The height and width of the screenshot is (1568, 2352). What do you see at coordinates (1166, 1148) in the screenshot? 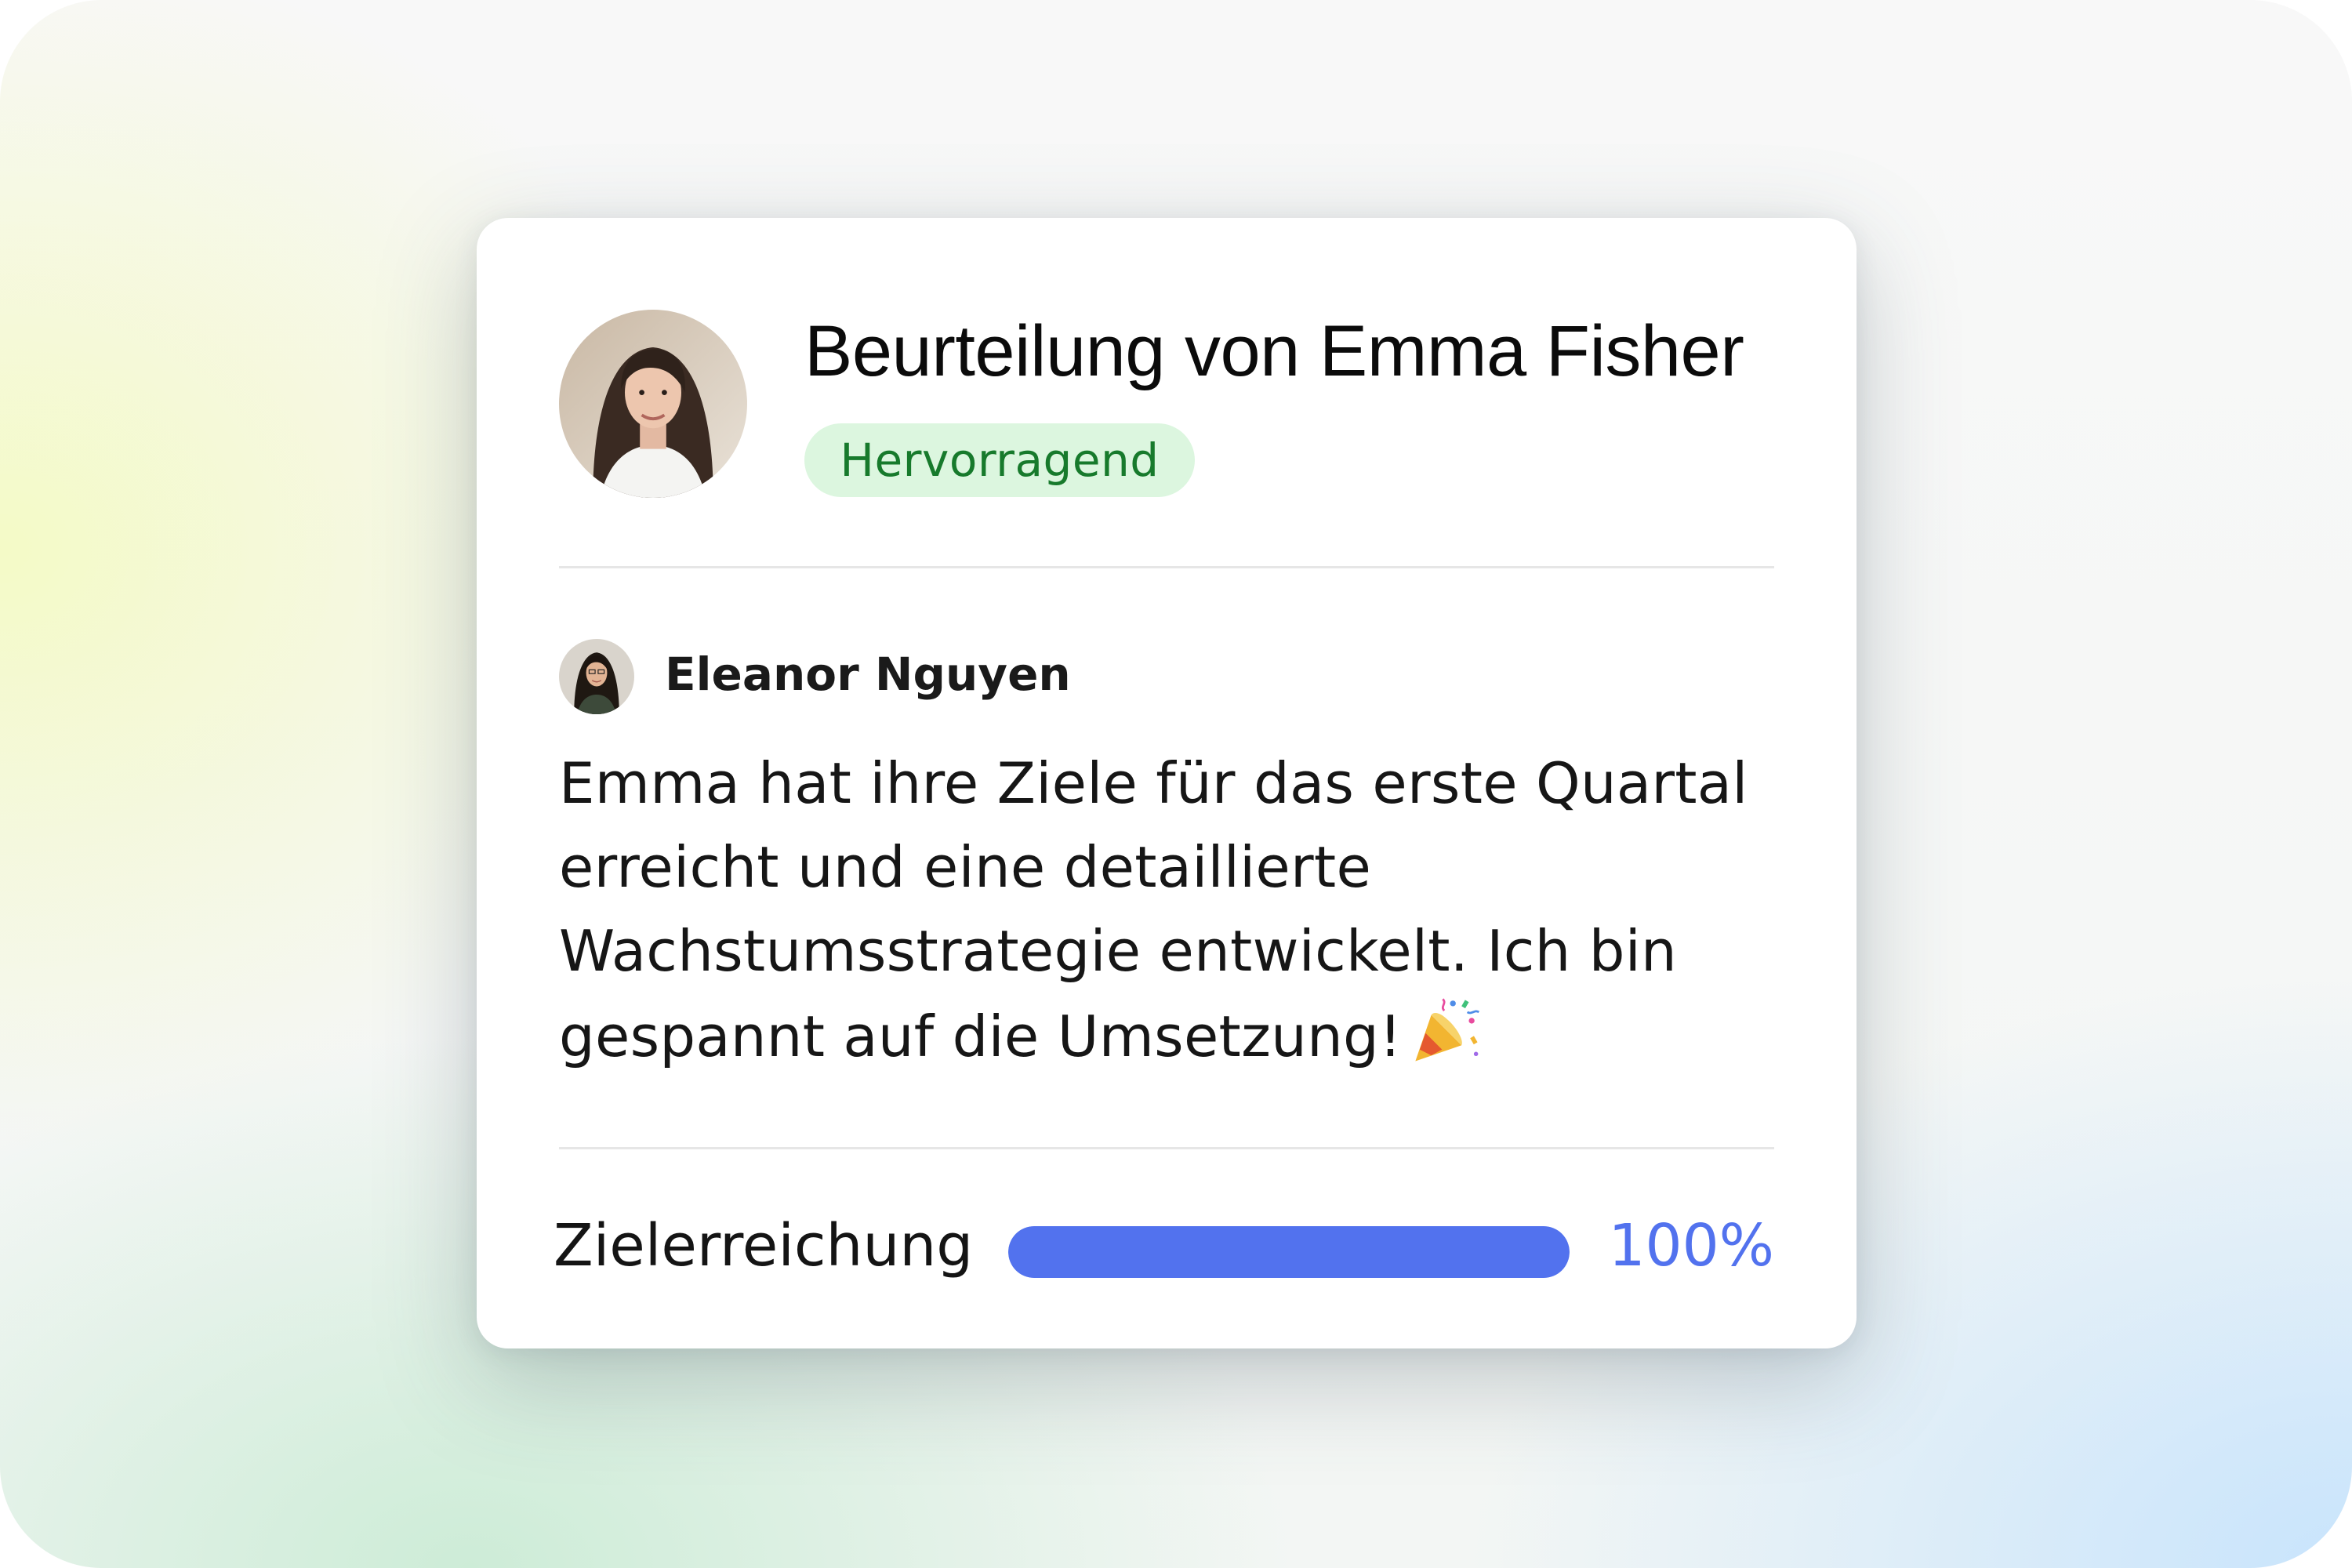
I see `footer-divider` at bounding box center [1166, 1148].